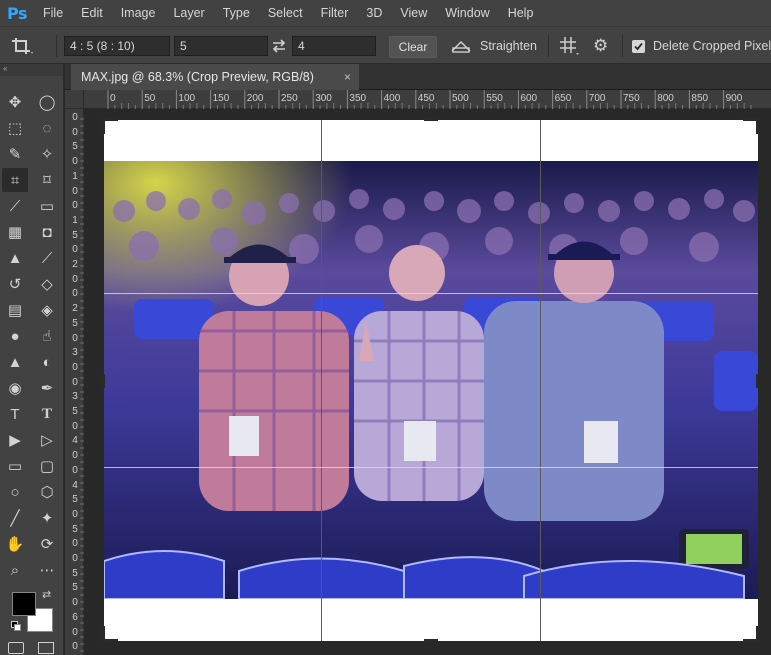 This screenshot has width=771, height=655. What do you see at coordinates (15, 336) in the screenshot?
I see `blur-icon: ●` at bounding box center [15, 336].